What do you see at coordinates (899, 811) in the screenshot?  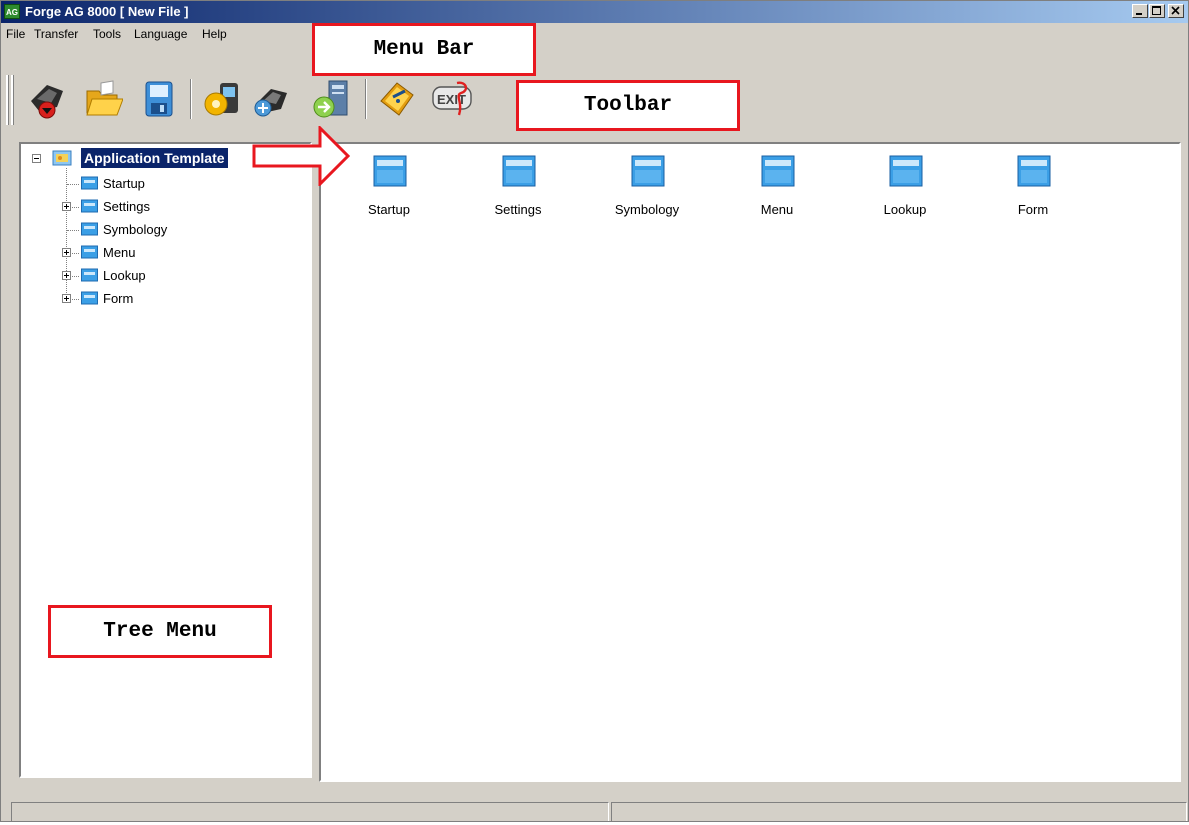 I see `status-panel-right` at bounding box center [899, 811].